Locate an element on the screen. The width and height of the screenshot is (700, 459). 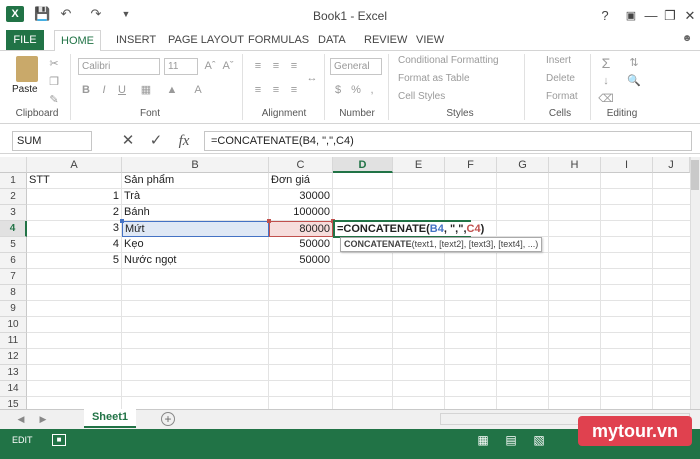
next-sheet-icon: ▶ is located at coordinates (43, 419).